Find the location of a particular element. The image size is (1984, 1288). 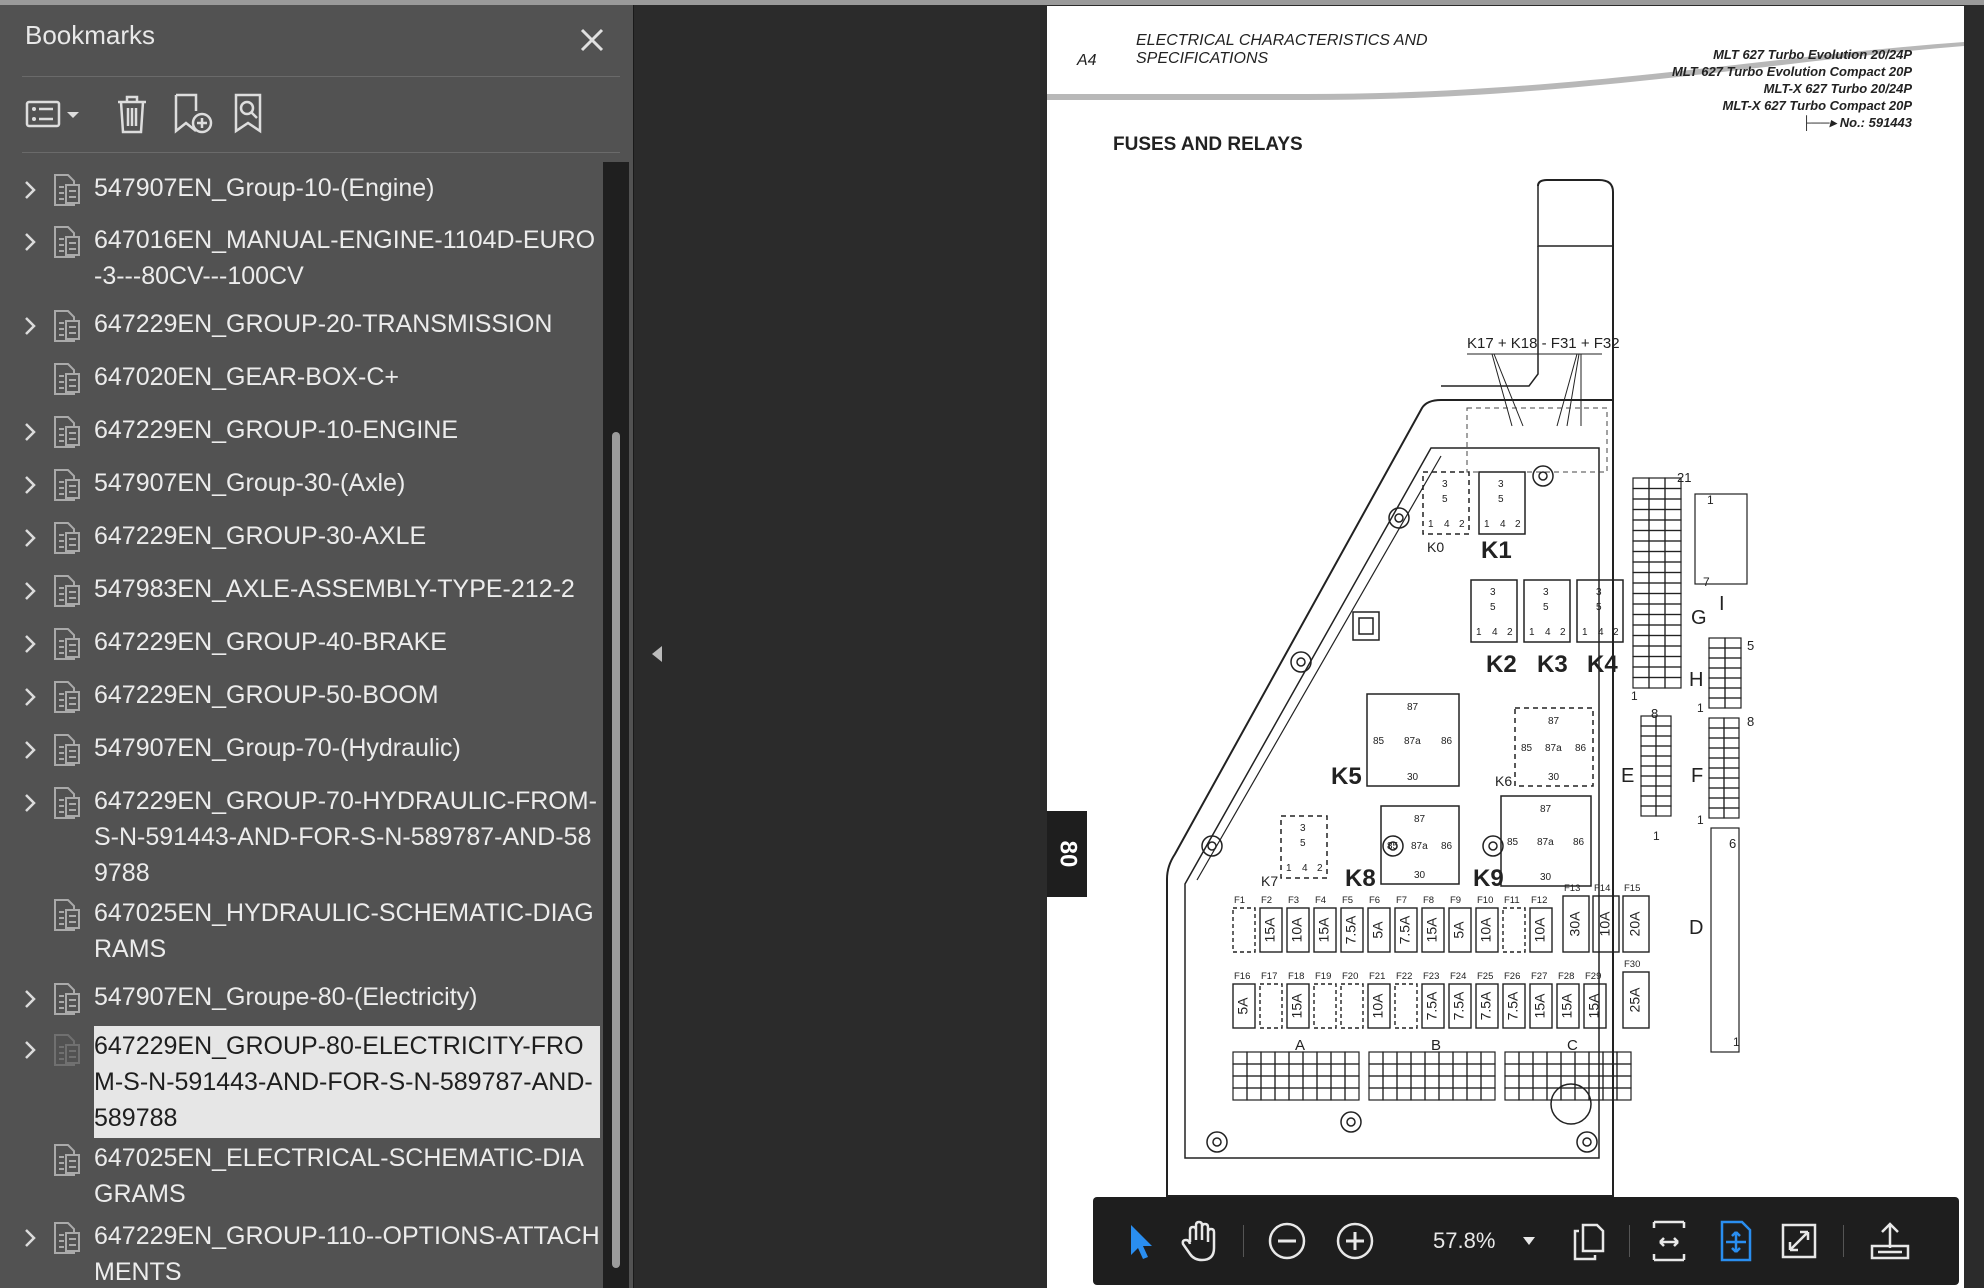

connector-d is located at coordinates (1725, 940).